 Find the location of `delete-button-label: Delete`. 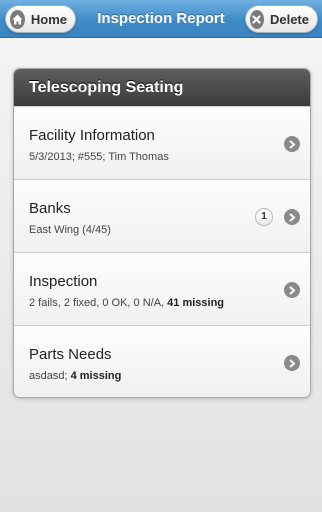

delete-button-label: Delete is located at coordinates (289, 19).